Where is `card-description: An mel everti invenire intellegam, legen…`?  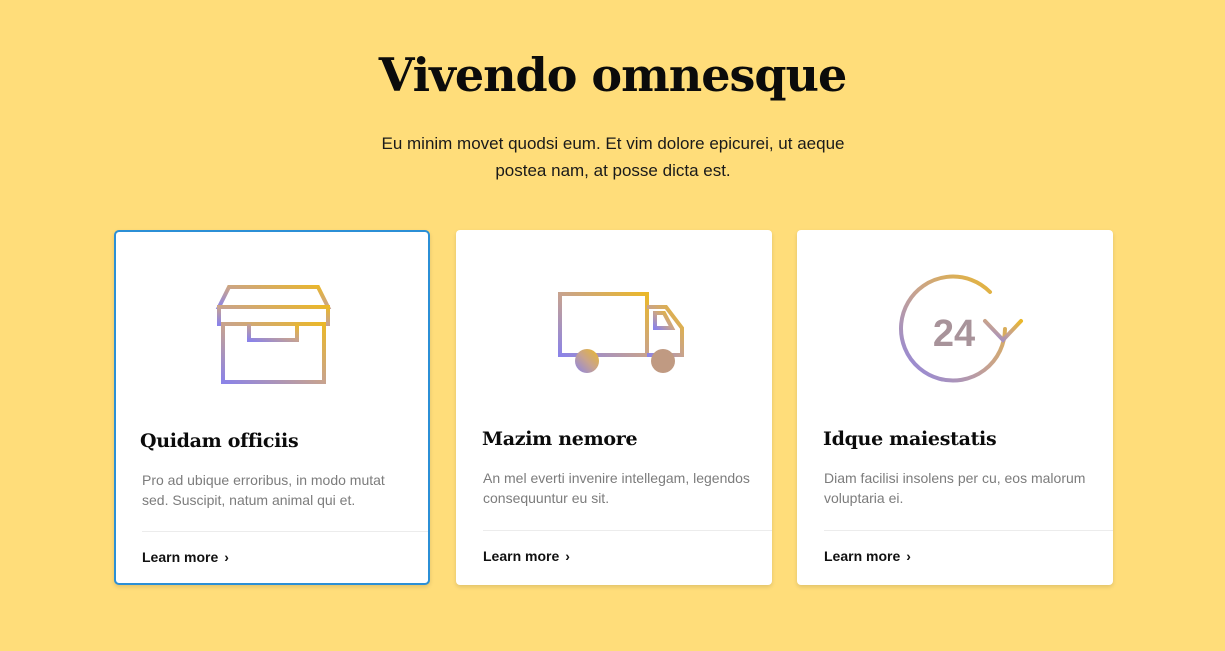
card-description: An mel everti invenire intellegam, legen… is located at coordinates (616, 488).